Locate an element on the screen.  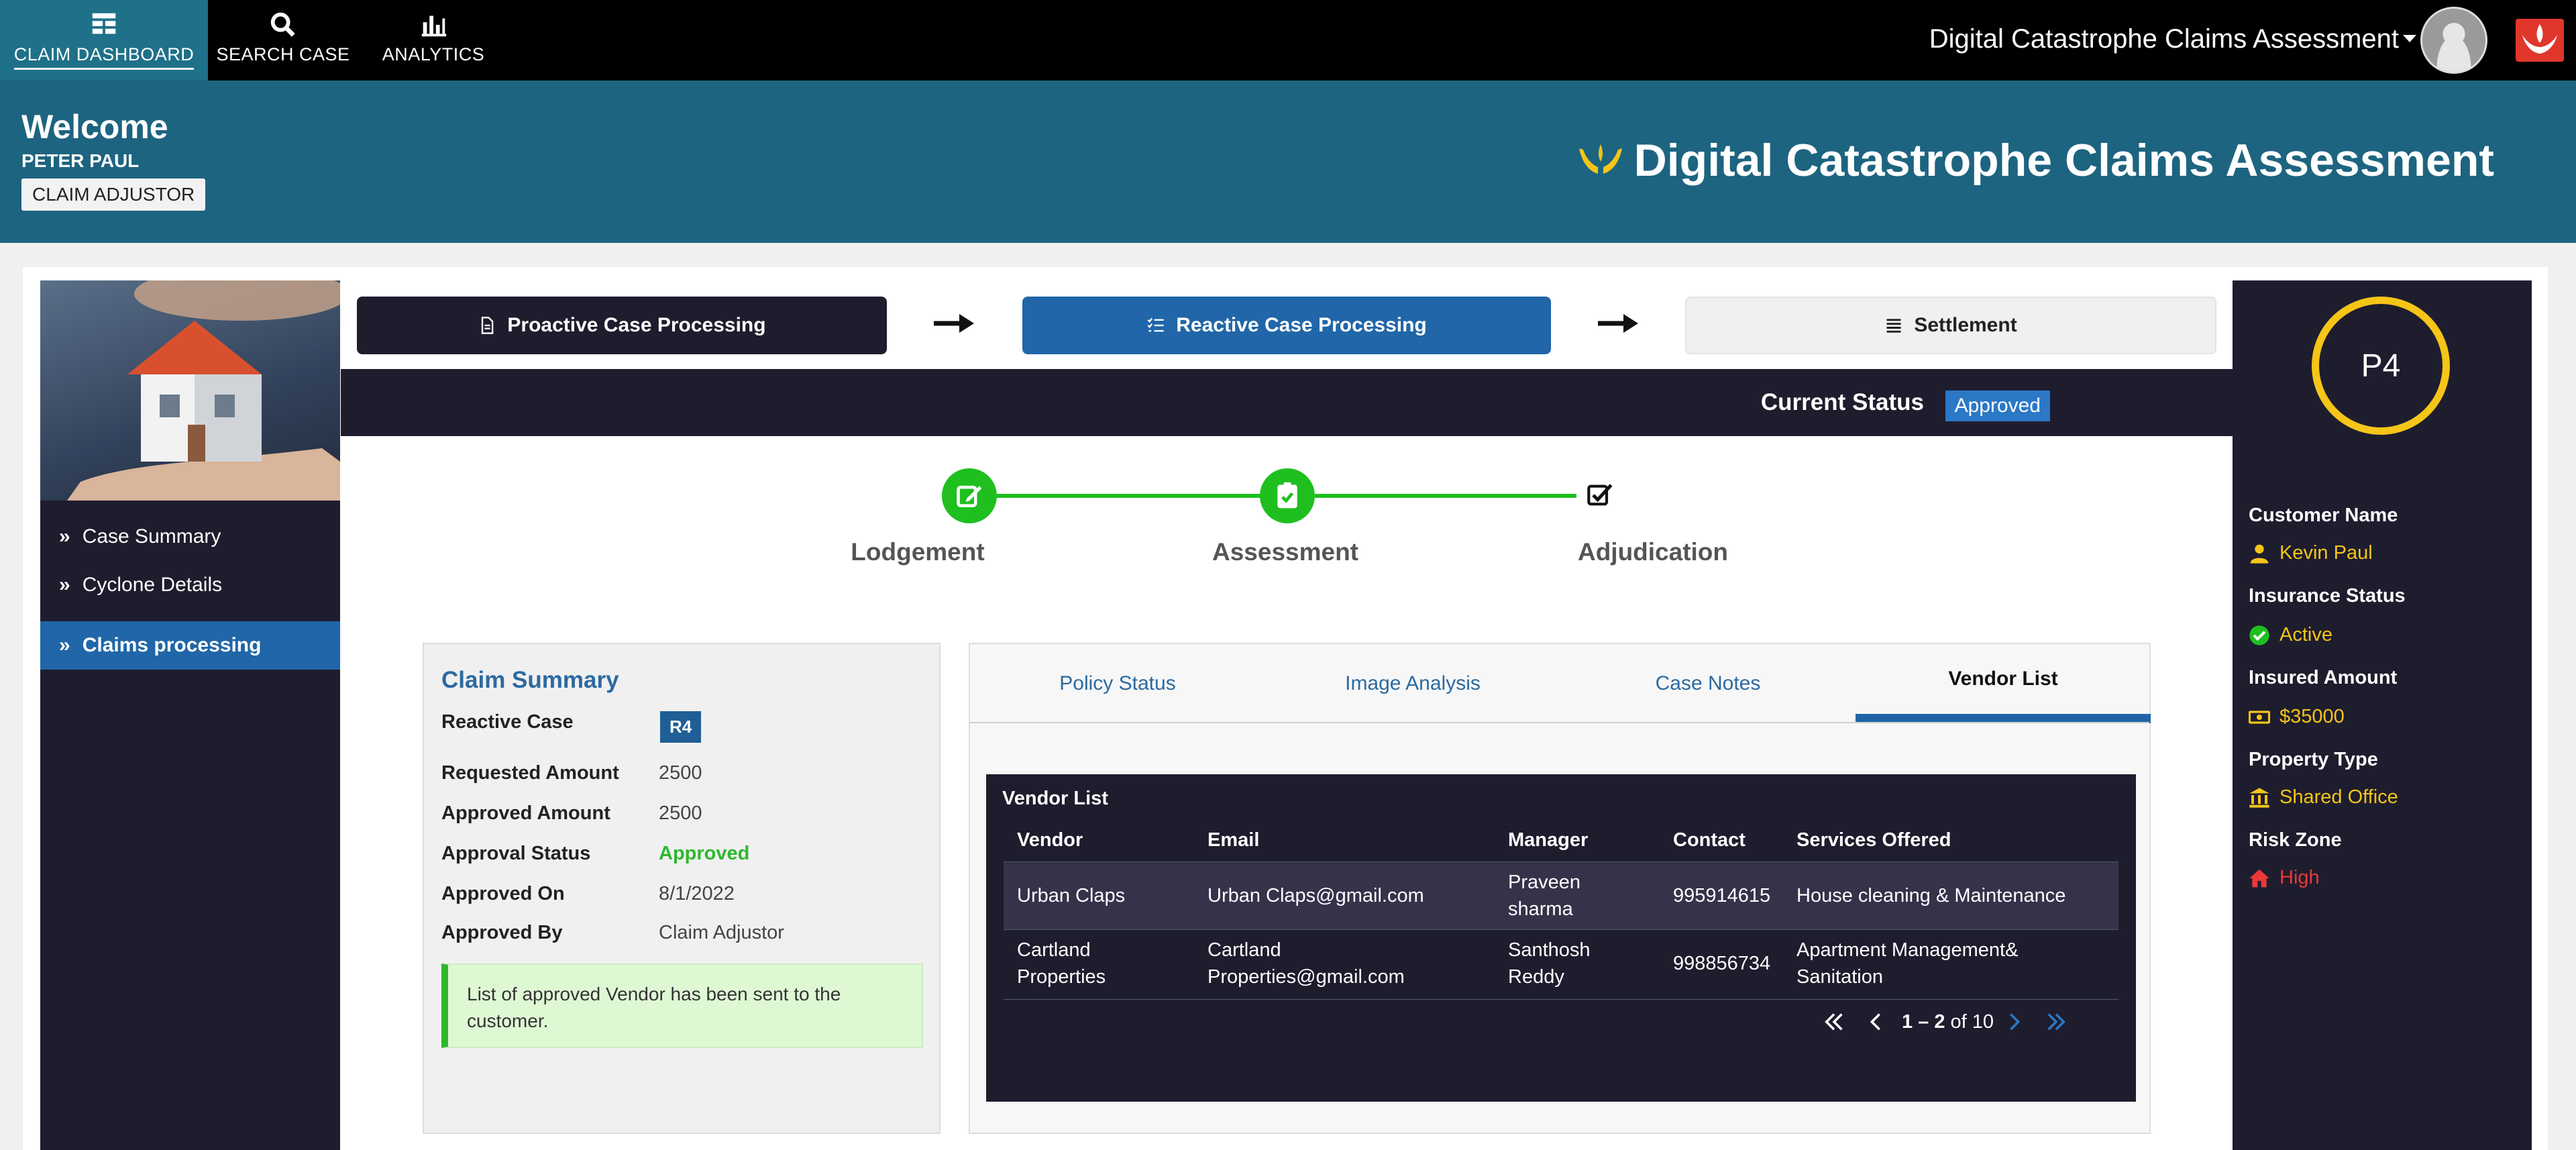
page-total: of 10 is located at coordinates (1972, 1021).